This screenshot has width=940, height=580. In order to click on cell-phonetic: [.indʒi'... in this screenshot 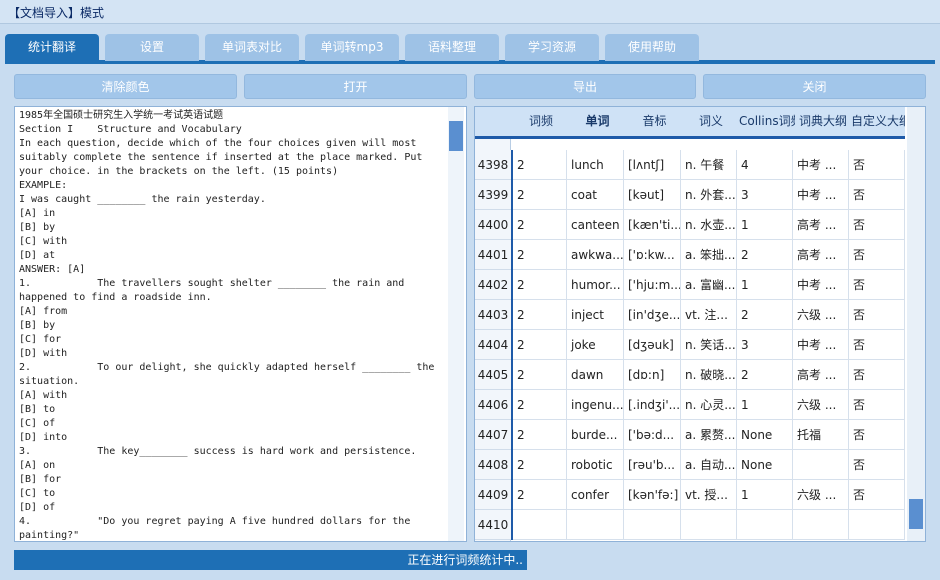, I will do `click(652, 405)`.